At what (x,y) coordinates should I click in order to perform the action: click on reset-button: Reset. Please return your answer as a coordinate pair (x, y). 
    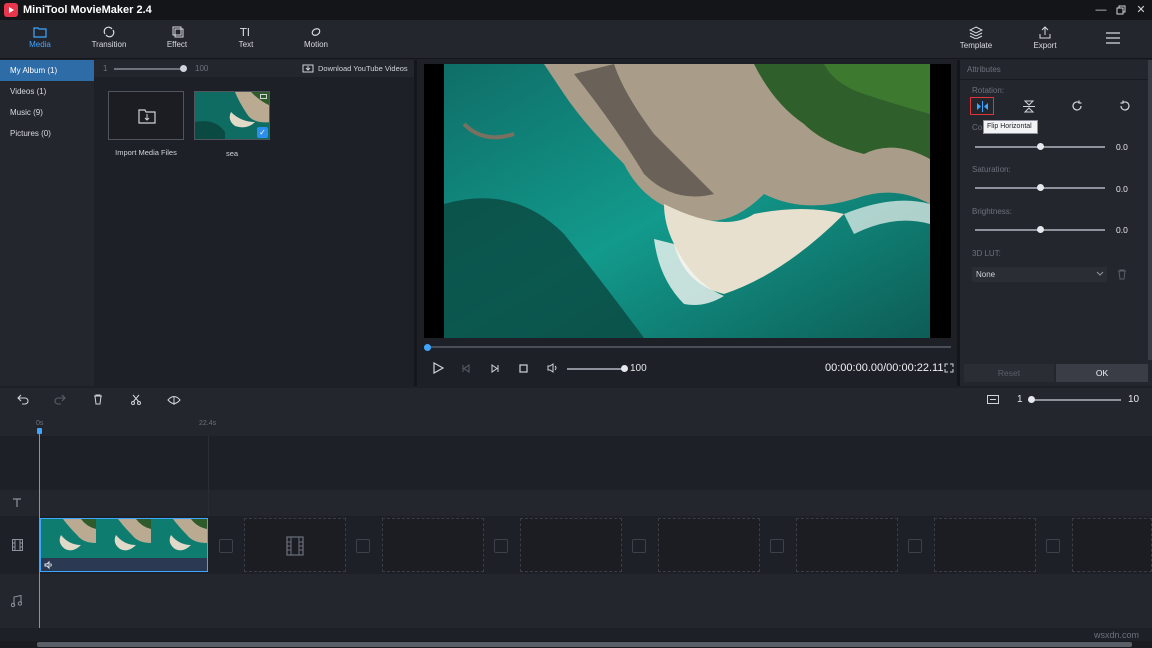
    Looking at the image, I should click on (1009, 373).